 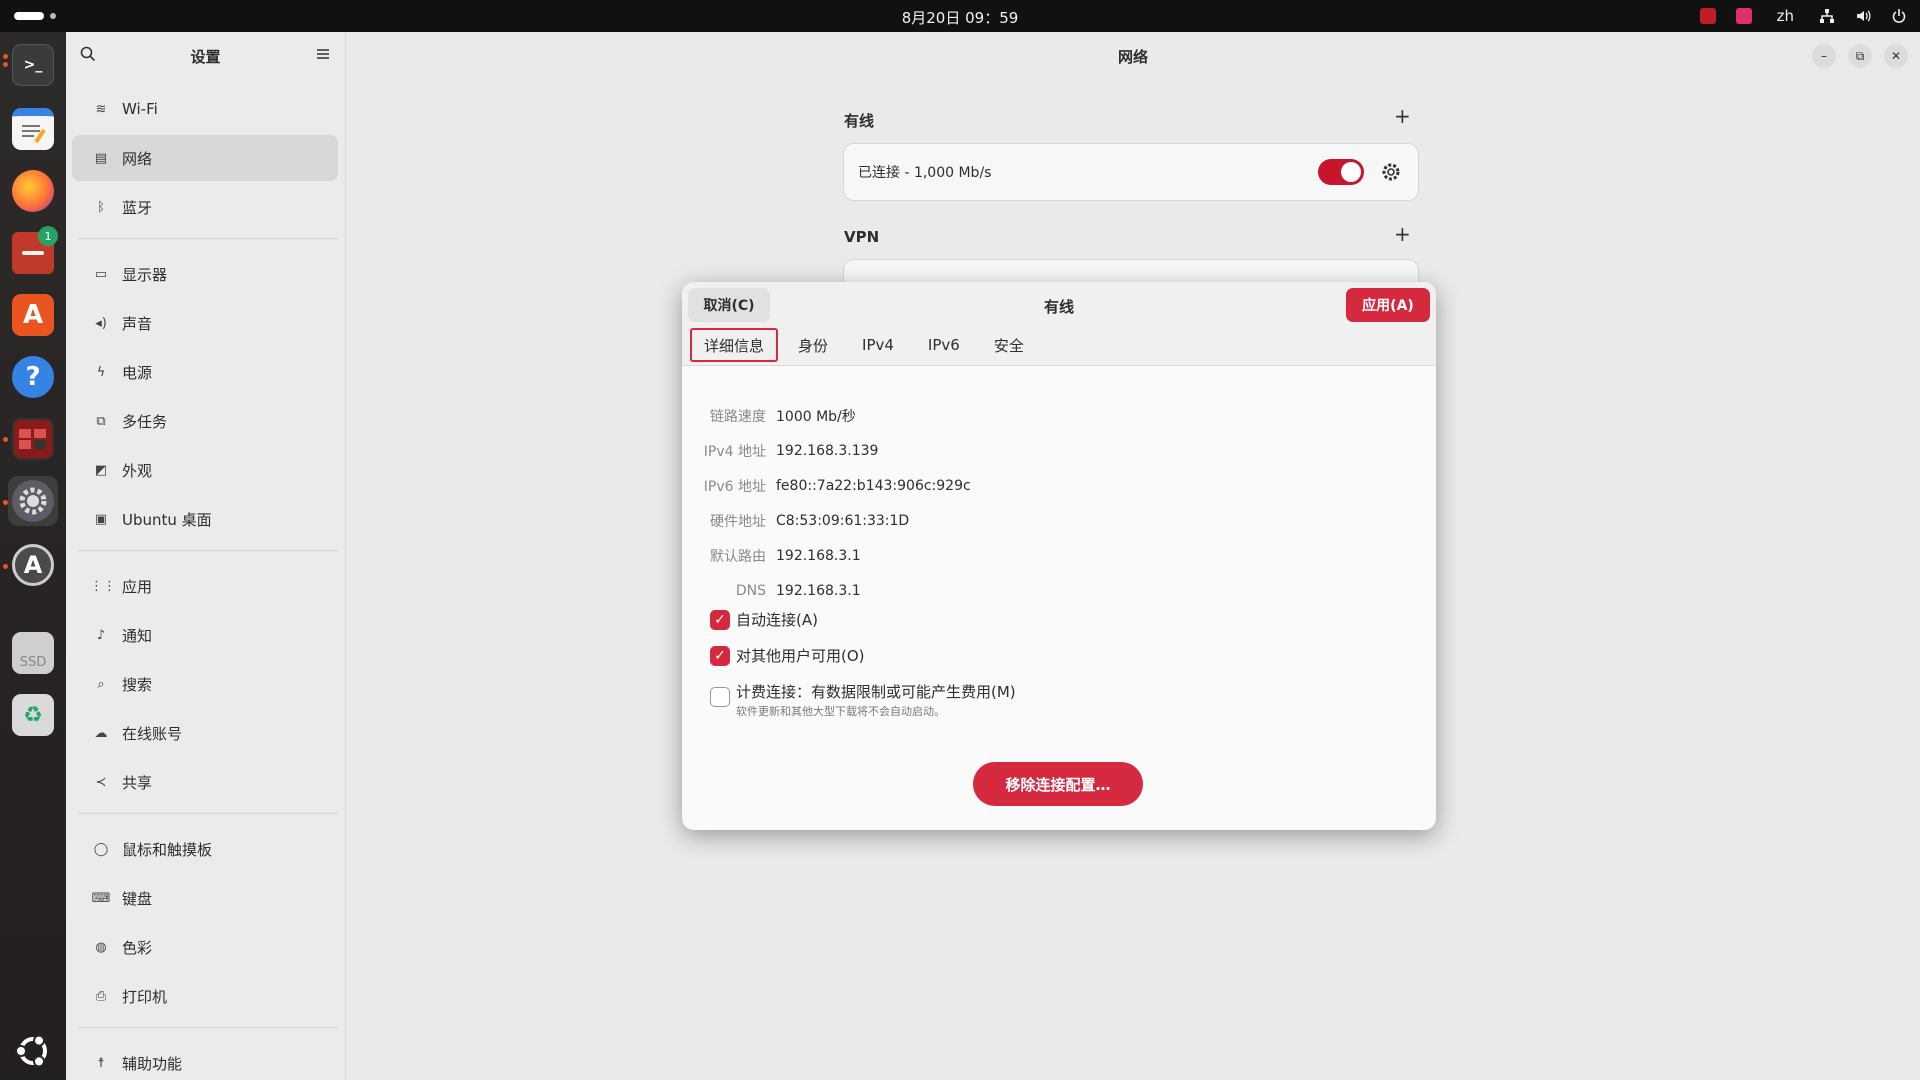 What do you see at coordinates (33, 315) in the screenshot?
I see `dock-app-center: A` at bounding box center [33, 315].